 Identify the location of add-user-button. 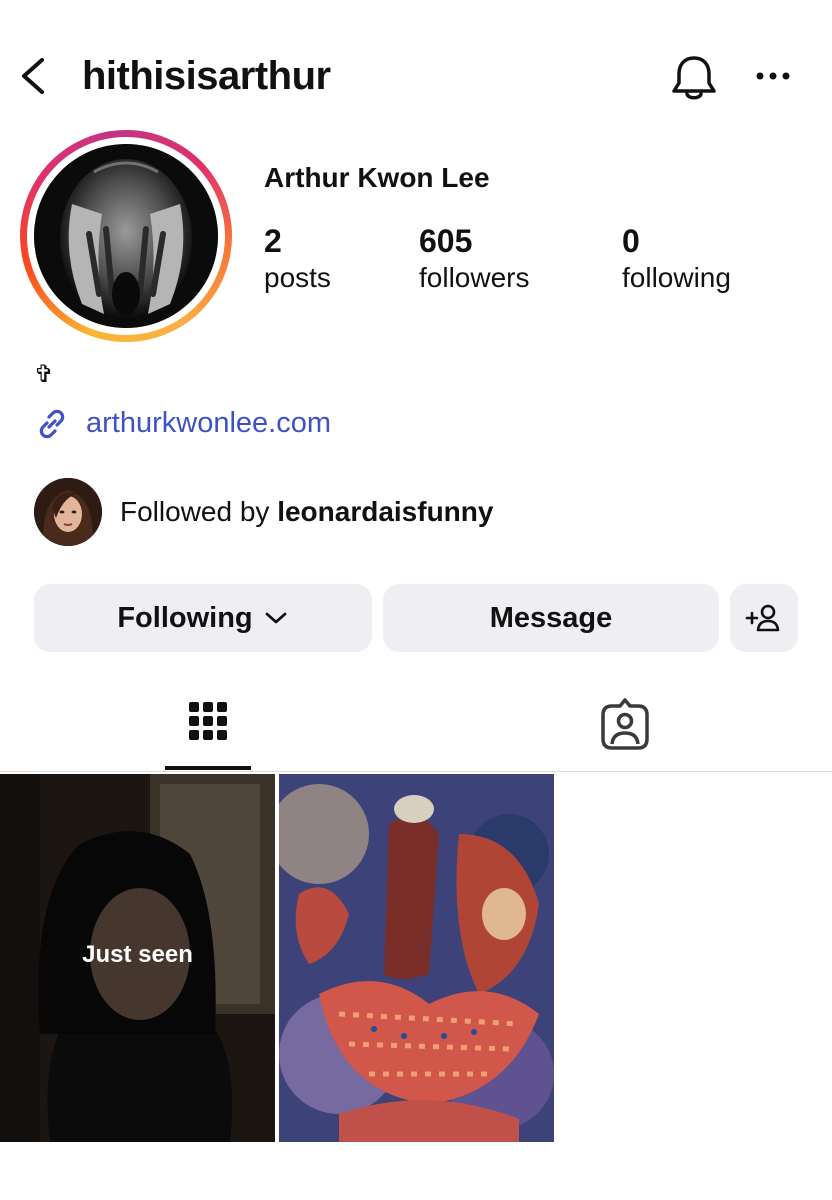
(764, 618).